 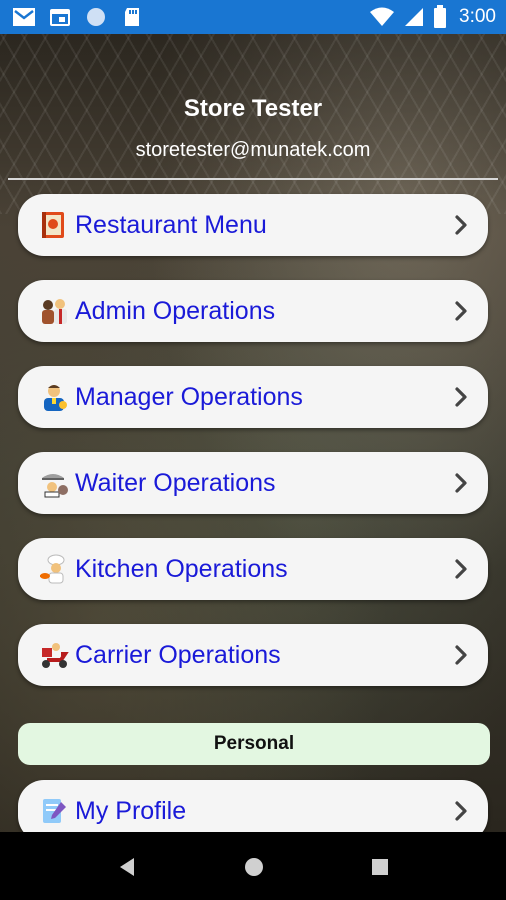 I want to click on section-title: Personal, so click(x=254, y=743).